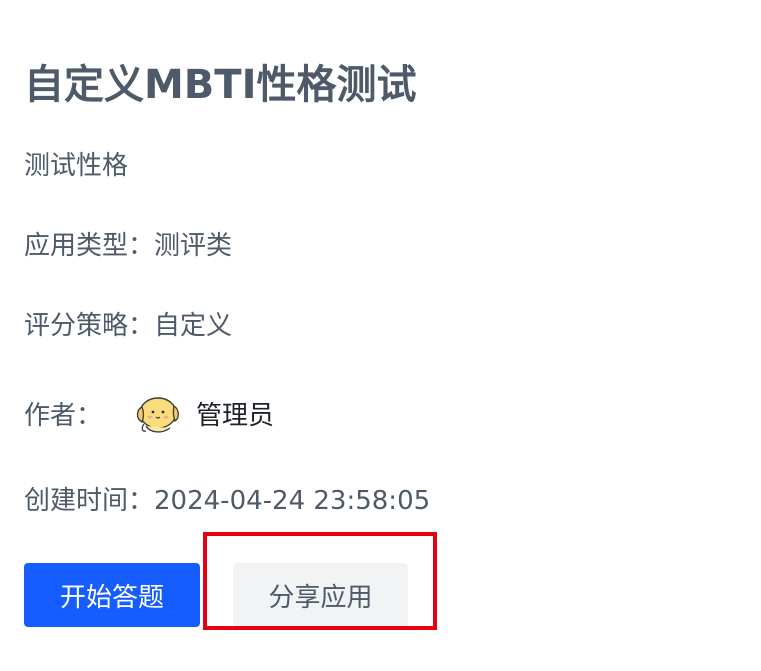  I want to click on created-time-value: 2024-04-24 23:58:05, so click(292, 501).